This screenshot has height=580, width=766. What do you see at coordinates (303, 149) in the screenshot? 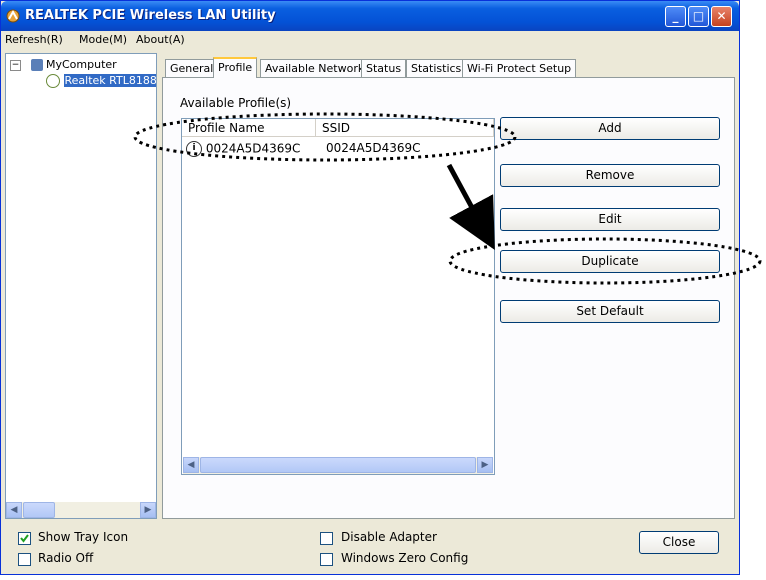
I see `list-item: i 0024A5D4369C 0024A5D4369C` at bounding box center [303, 149].